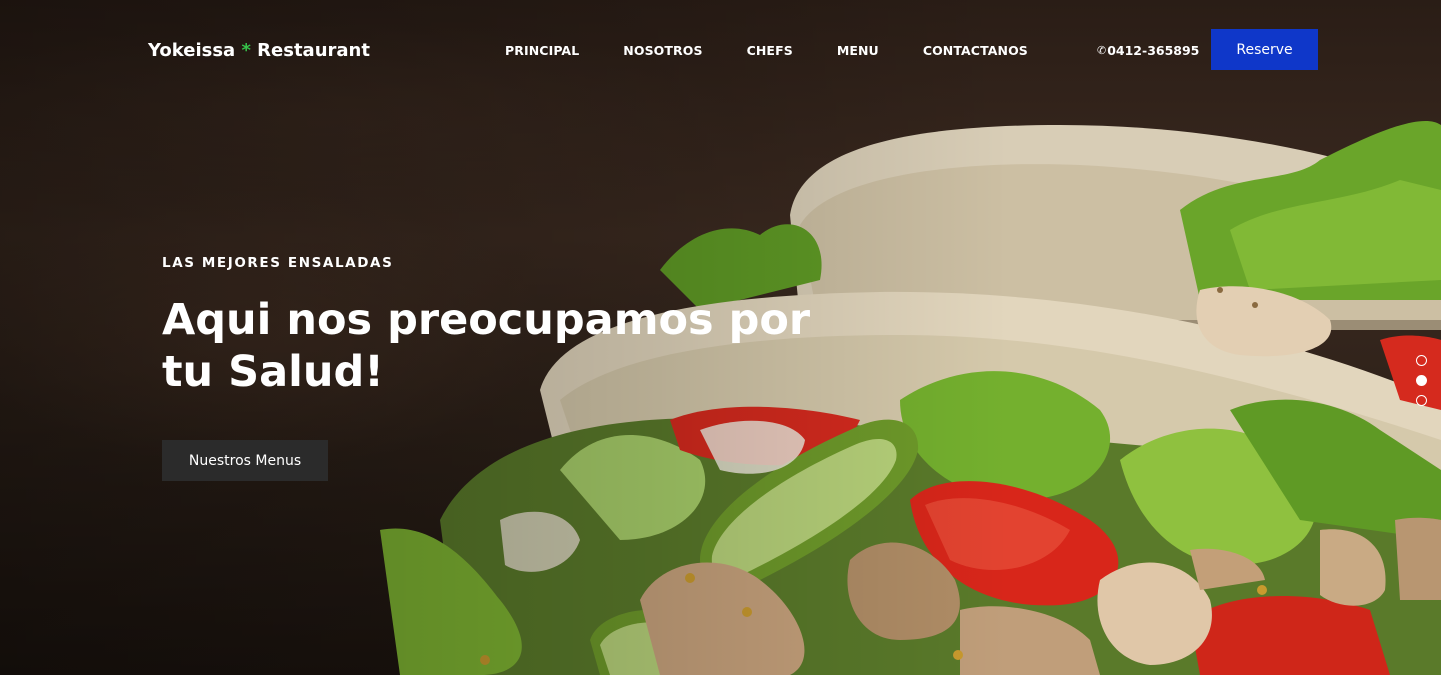  I want to click on nav-item-principal: PRINCIPAL, so click(542, 50).